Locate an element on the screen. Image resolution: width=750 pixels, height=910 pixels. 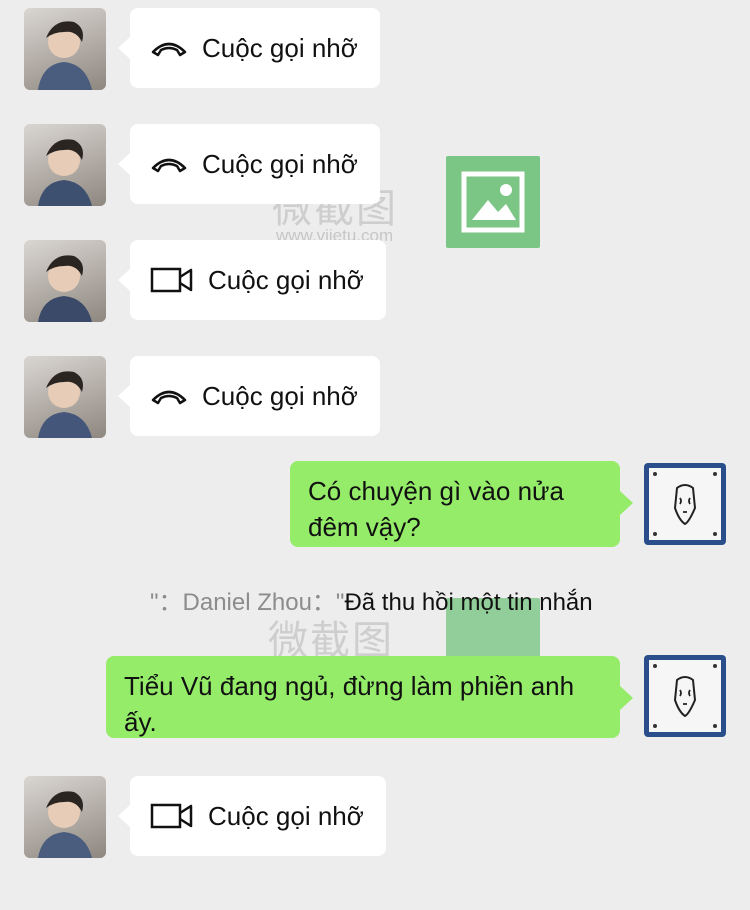
recall-text: Đã thu hồi một tin nhắn is located at coordinates (468, 602).